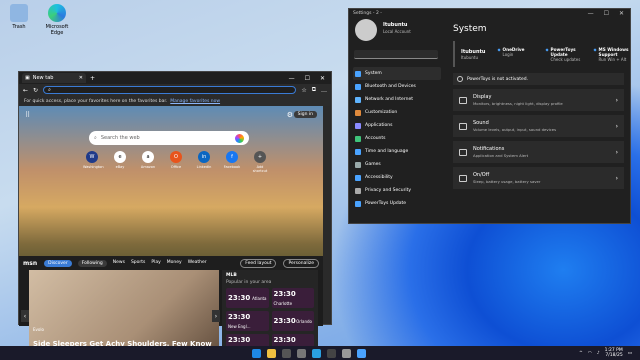  I want to click on tab-weather: Weather, so click(197, 263).